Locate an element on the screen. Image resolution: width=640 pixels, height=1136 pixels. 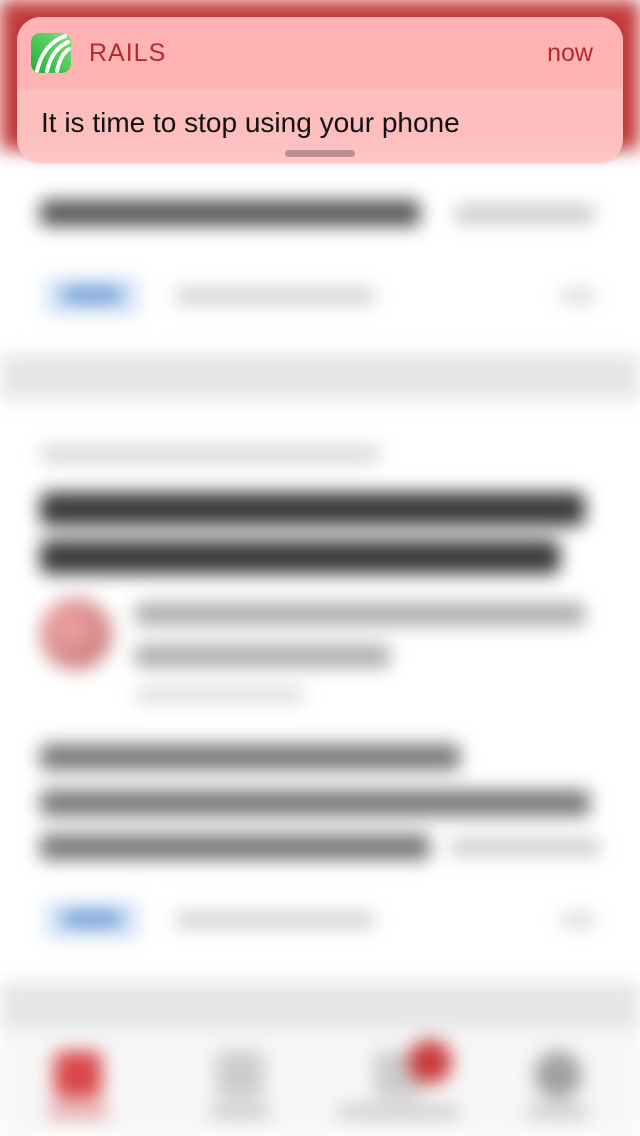
notification-message: It is time to stop using your phone is located at coordinates (250, 122).